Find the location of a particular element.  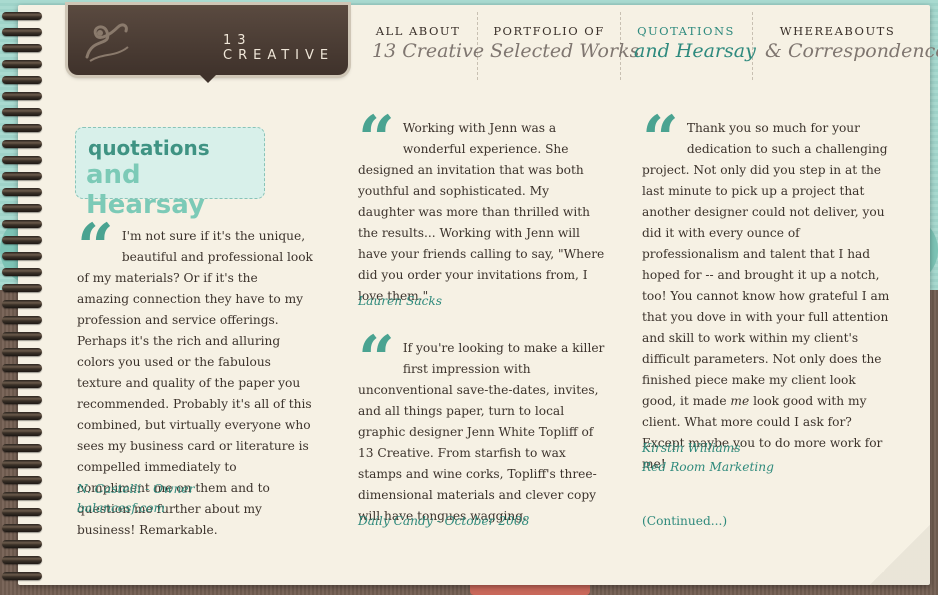

quote-author: Daily Candy - October 2008 is located at coordinates (444, 521).